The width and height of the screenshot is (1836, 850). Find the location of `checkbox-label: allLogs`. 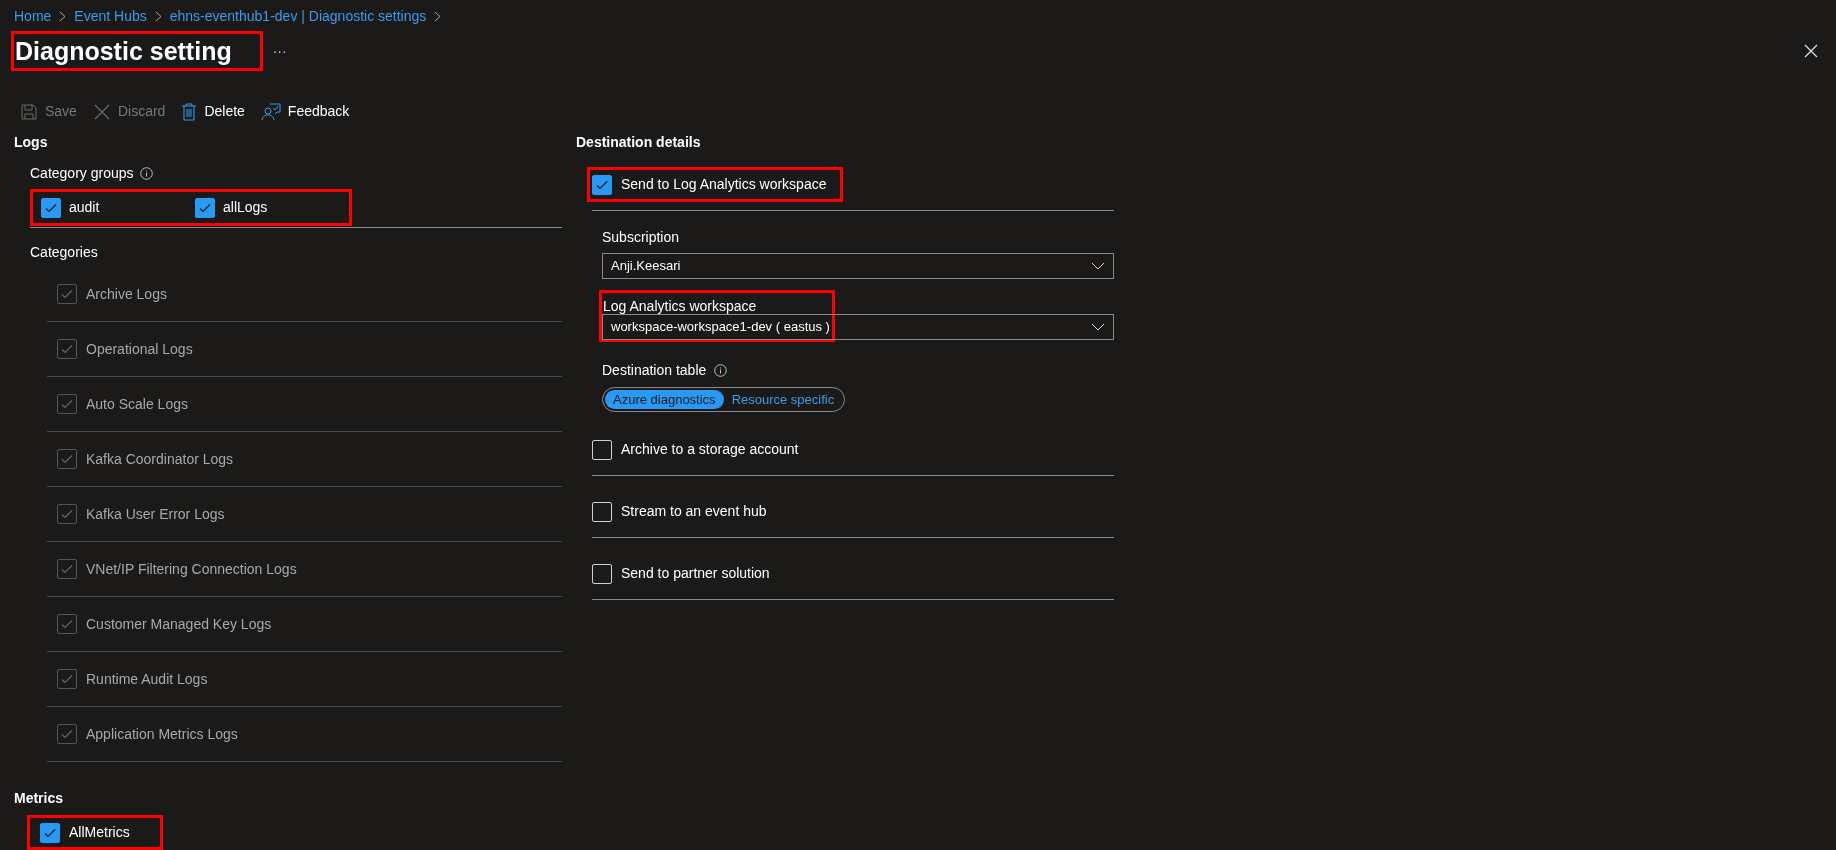

checkbox-label: allLogs is located at coordinates (245, 207).